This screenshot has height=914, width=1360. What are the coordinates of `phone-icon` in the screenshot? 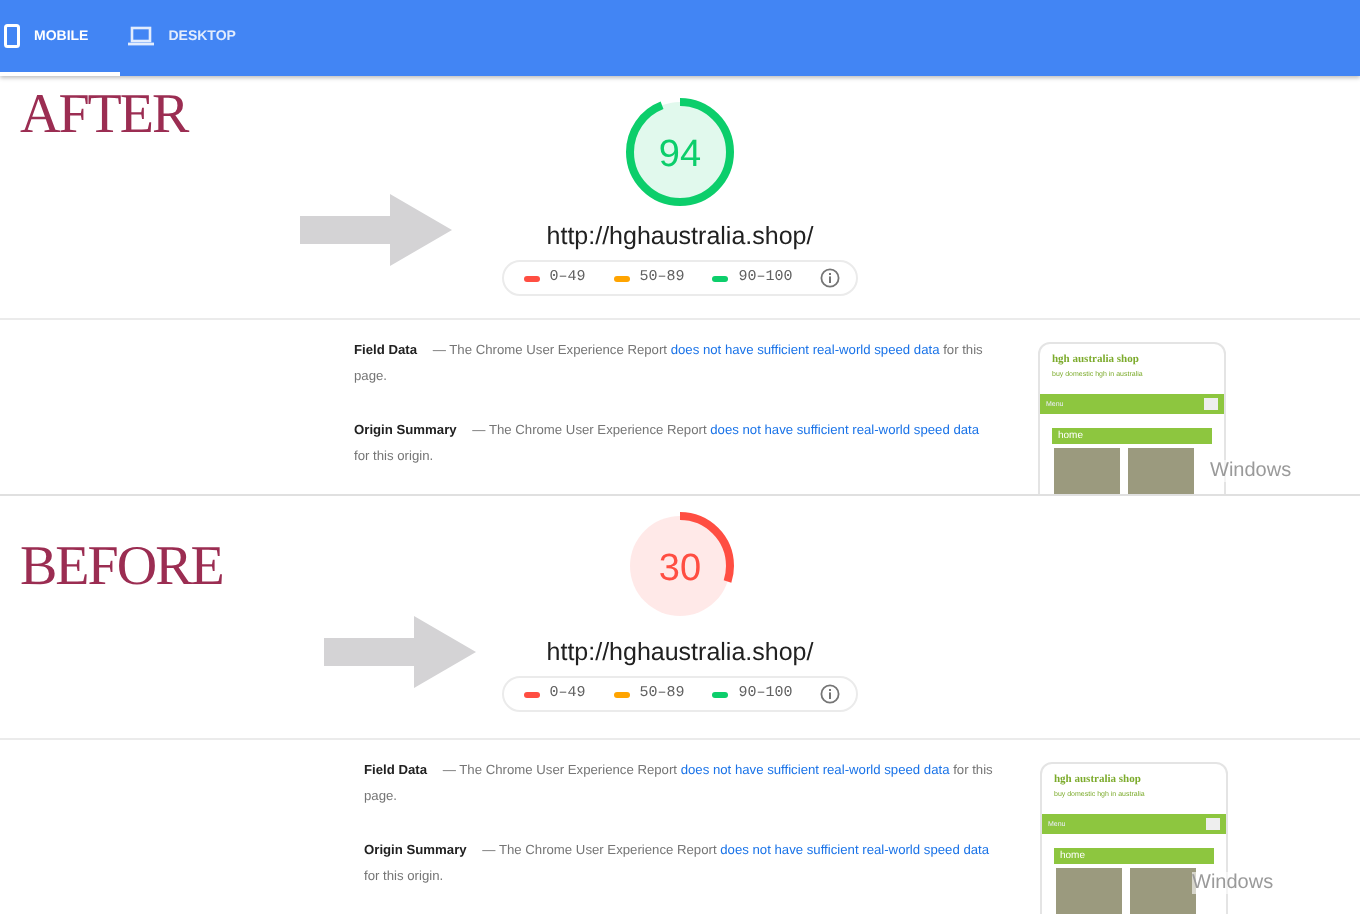 It's located at (12, 36).